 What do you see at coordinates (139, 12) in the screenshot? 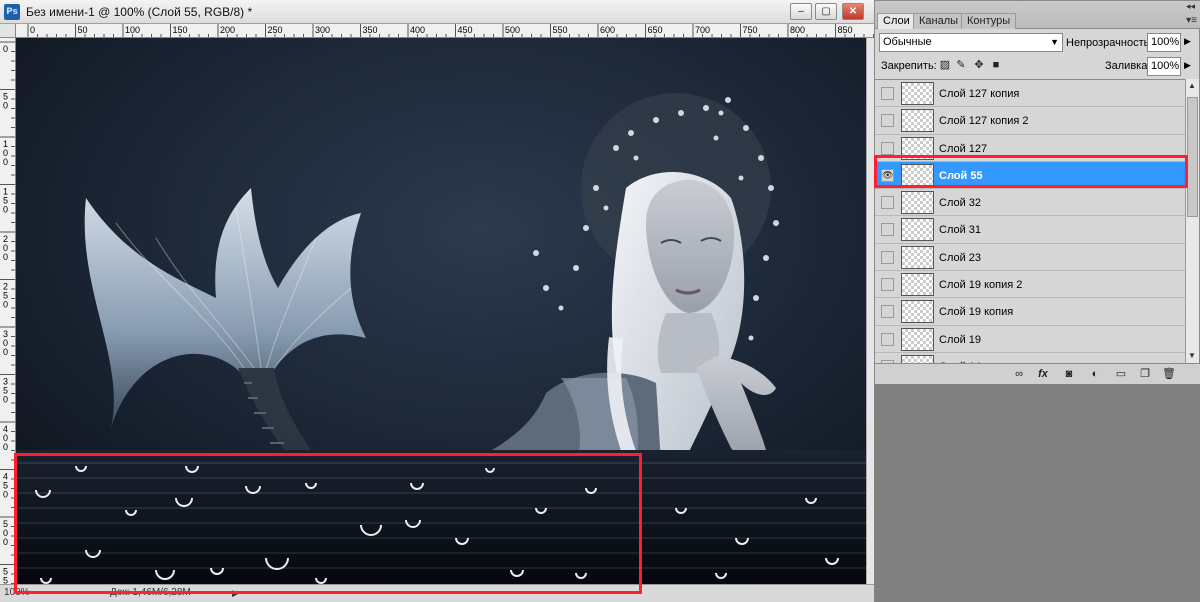
I see `document-title: Без имени-1 @ 100% (Слой 55, RGB/8) *` at bounding box center [139, 12].